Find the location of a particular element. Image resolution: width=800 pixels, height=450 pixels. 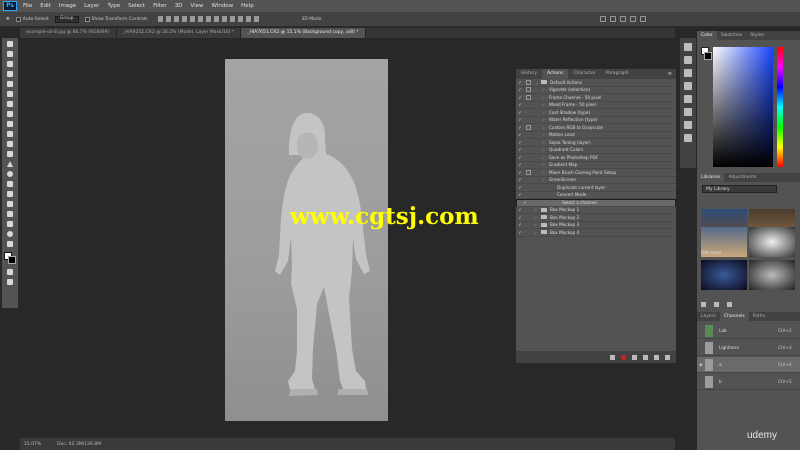

action-row: ✓ › Vignette (selection) is located at coordinates (596, 90).